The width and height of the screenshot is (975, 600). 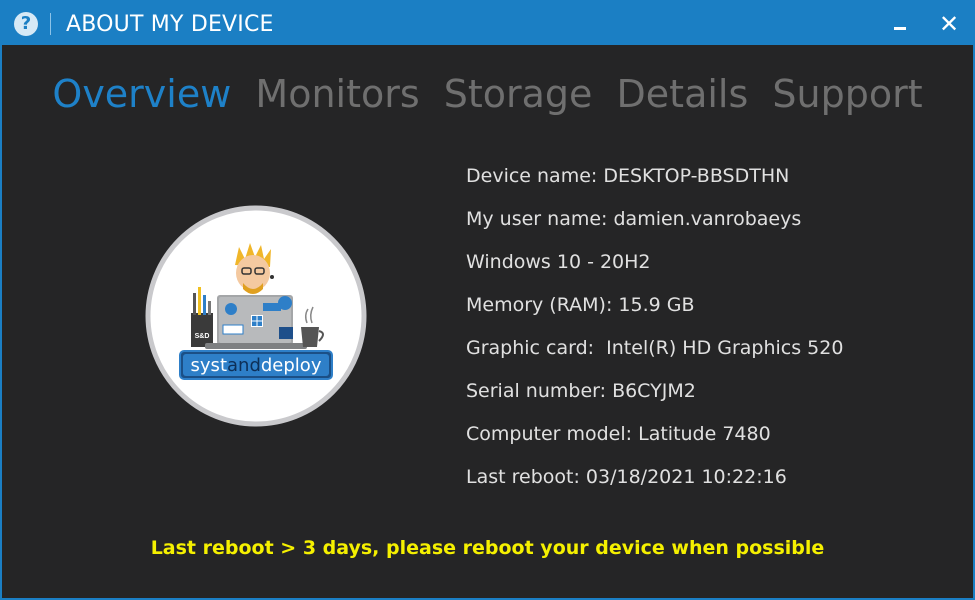 What do you see at coordinates (337, 94) in the screenshot?
I see `tab-monitors: Monitors` at bounding box center [337, 94].